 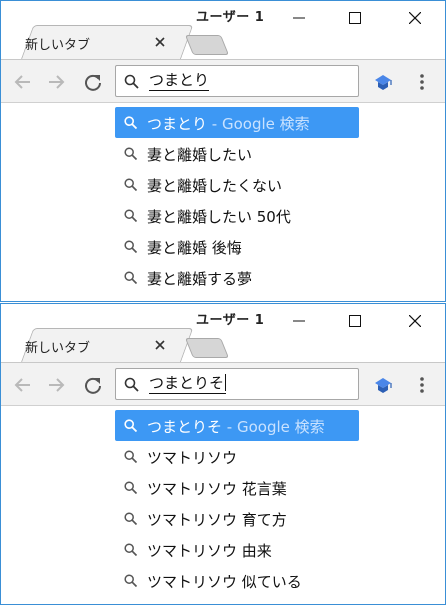 I want to click on suggestion-item: ツマトリソウ, so click(x=237, y=456).